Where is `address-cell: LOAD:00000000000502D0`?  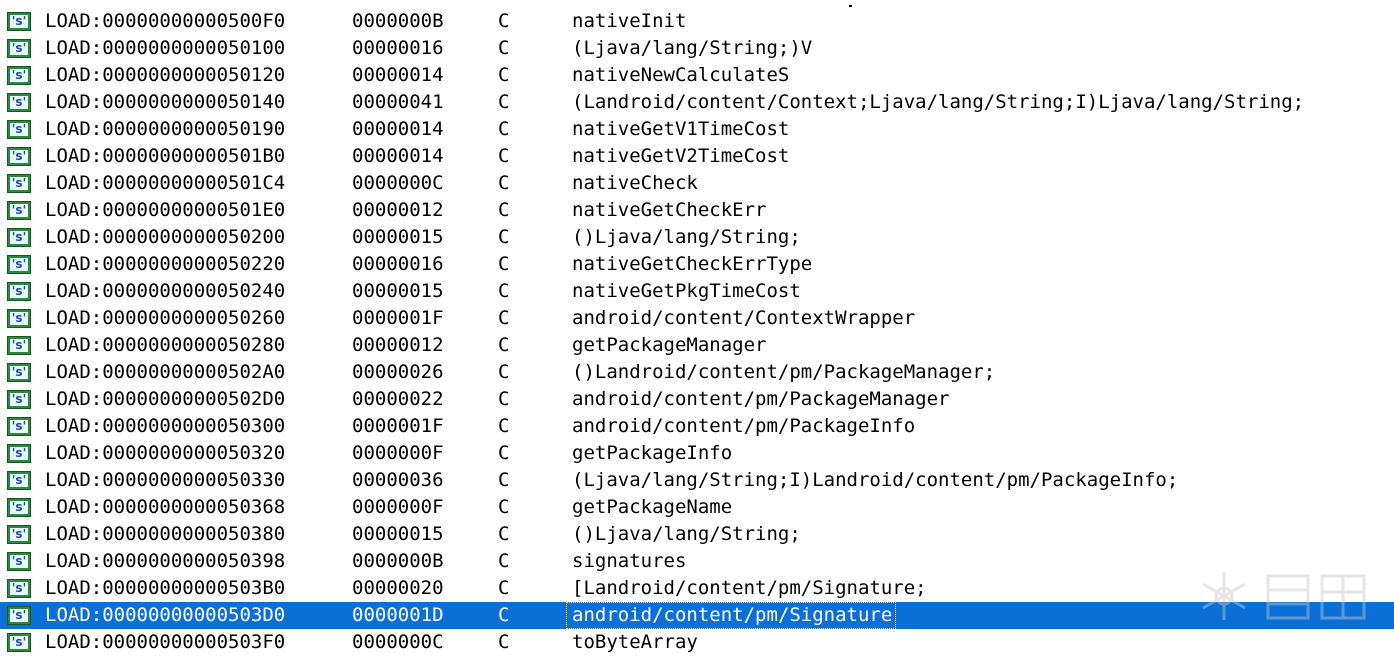 address-cell: LOAD:00000000000502D0 is located at coordinates (165, 399).